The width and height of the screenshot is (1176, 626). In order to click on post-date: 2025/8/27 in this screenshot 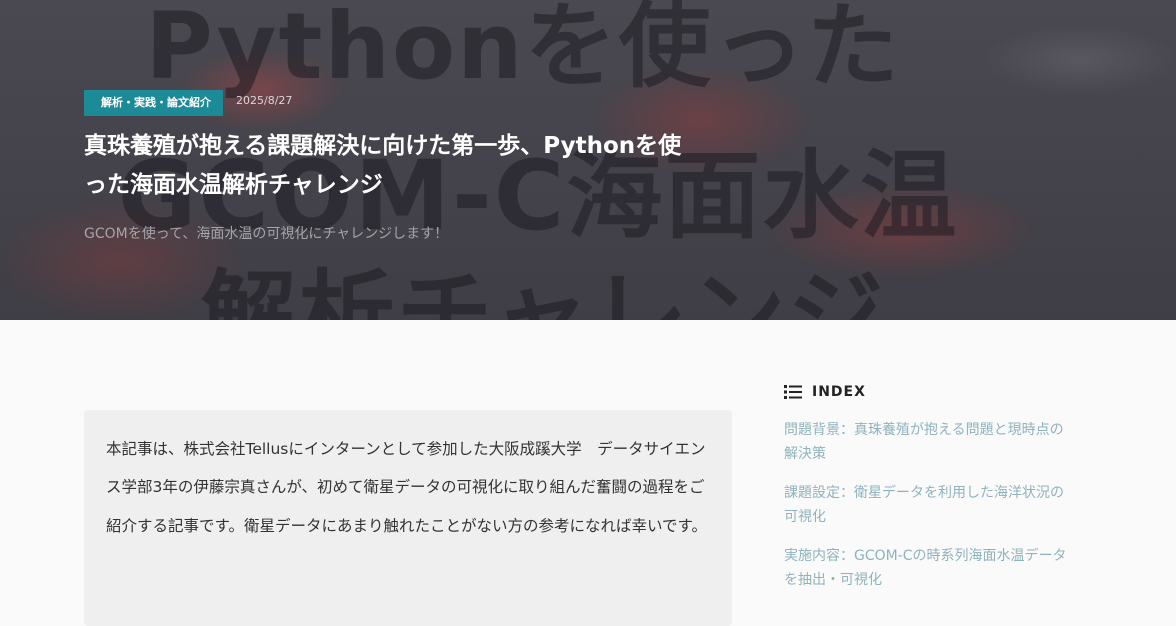, I will do `click(264, 100)`.